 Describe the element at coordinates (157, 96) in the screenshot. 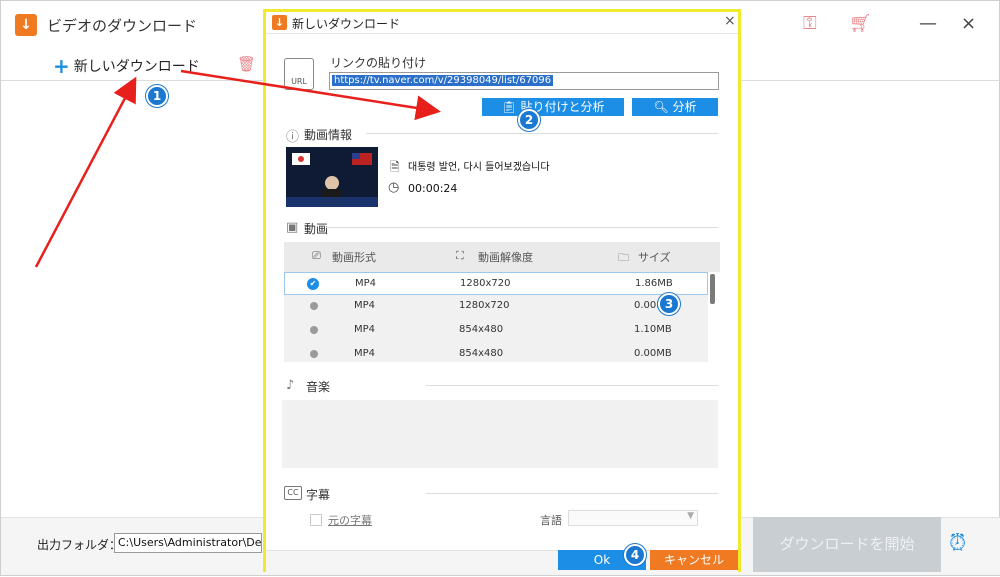

I see `step-badge-1: 1` at that location.